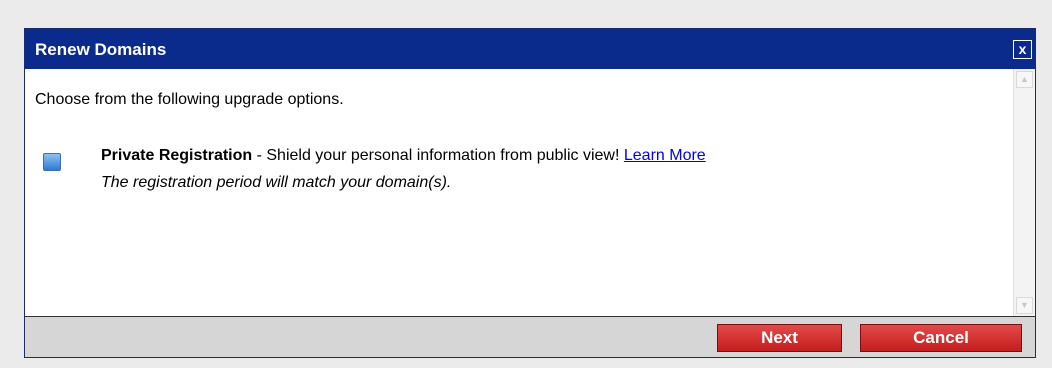  I want to click on close-icon: x, so click(1022, 49).